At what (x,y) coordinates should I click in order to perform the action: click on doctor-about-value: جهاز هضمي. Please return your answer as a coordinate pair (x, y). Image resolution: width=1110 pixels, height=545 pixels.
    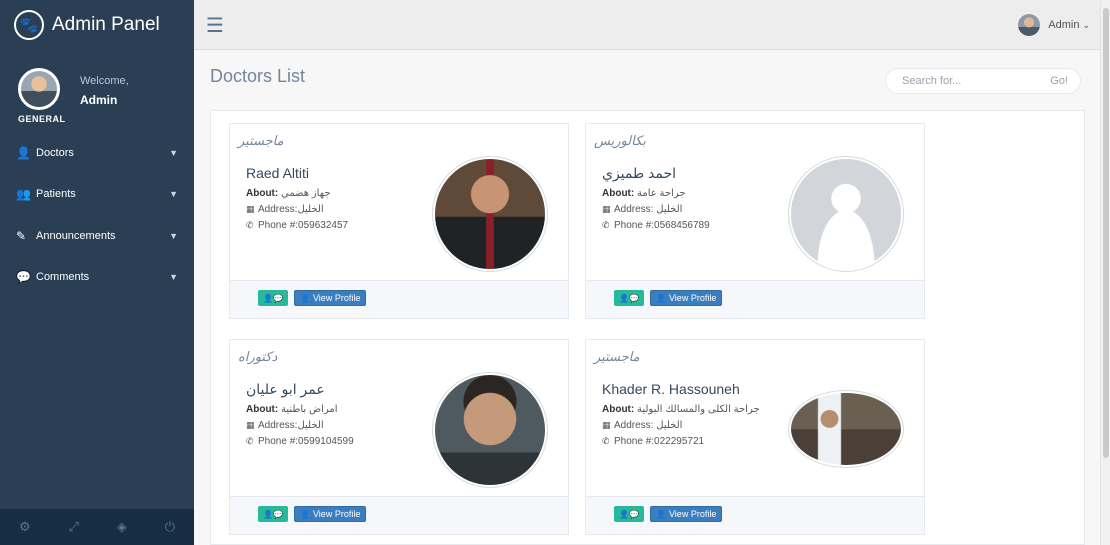
    Looking at the image, I should click on (306, 193).